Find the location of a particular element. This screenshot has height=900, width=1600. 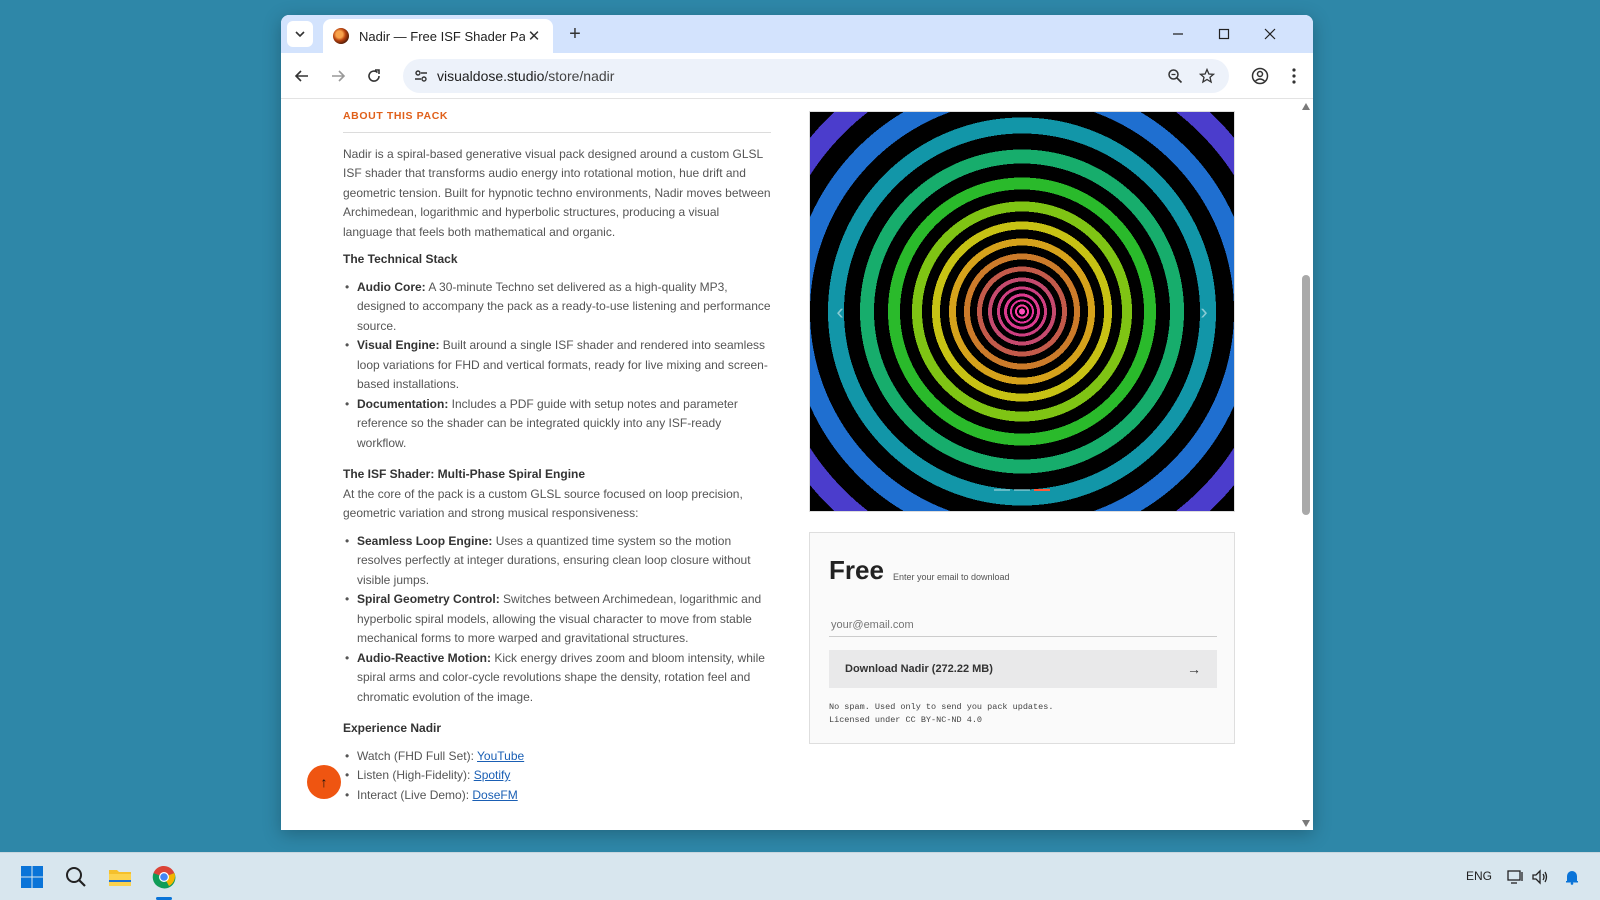

zoom-icon is located at coordinates (1175, 76).